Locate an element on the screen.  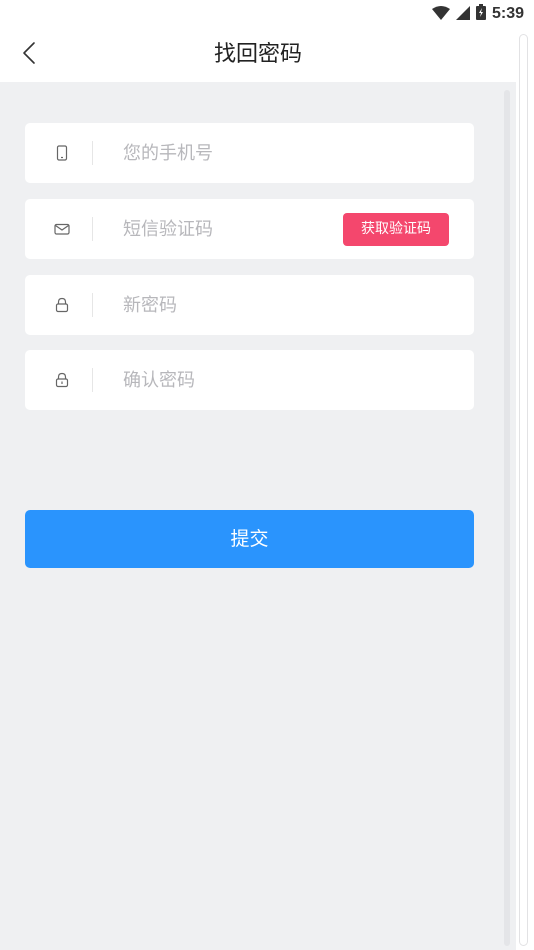
phone-input is located at coordinates (233, 153).